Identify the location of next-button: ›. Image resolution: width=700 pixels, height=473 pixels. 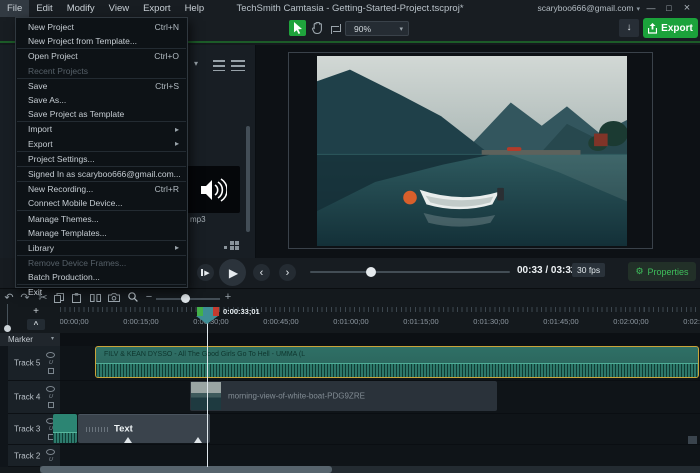
(287, 272).